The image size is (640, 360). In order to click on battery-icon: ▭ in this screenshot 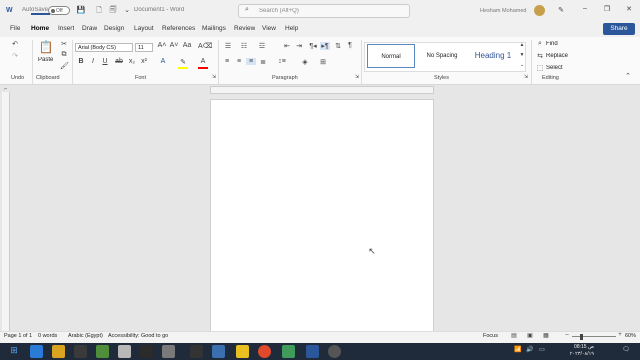, I will do `click(542, 349)`.